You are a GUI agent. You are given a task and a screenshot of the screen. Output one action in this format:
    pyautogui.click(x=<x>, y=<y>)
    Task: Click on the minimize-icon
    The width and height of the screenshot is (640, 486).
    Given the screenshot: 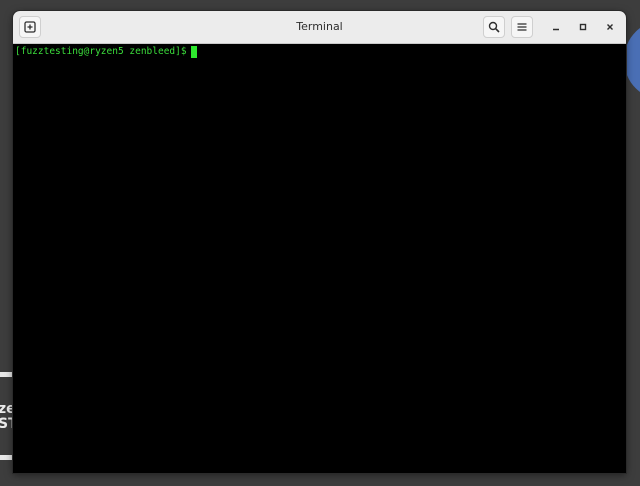 What is the action you would take?
    pyautogui.click(x=556, y=29)
    